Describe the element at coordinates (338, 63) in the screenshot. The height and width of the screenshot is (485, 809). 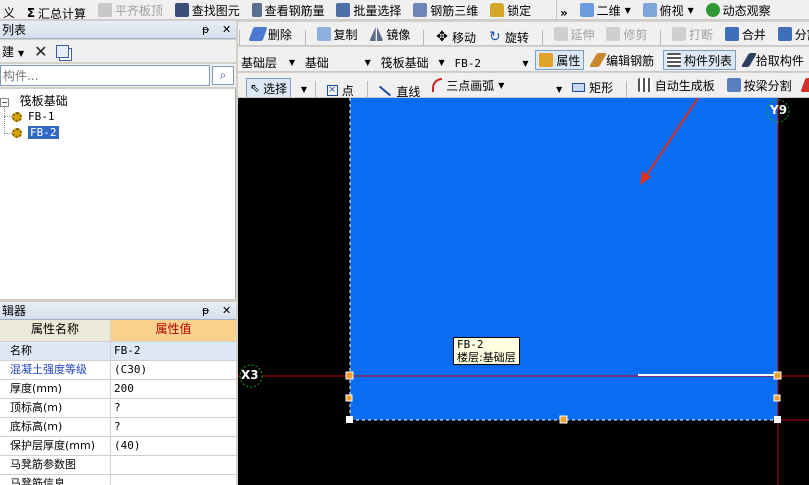
I see `category-select: 基础 ▼` at that location.